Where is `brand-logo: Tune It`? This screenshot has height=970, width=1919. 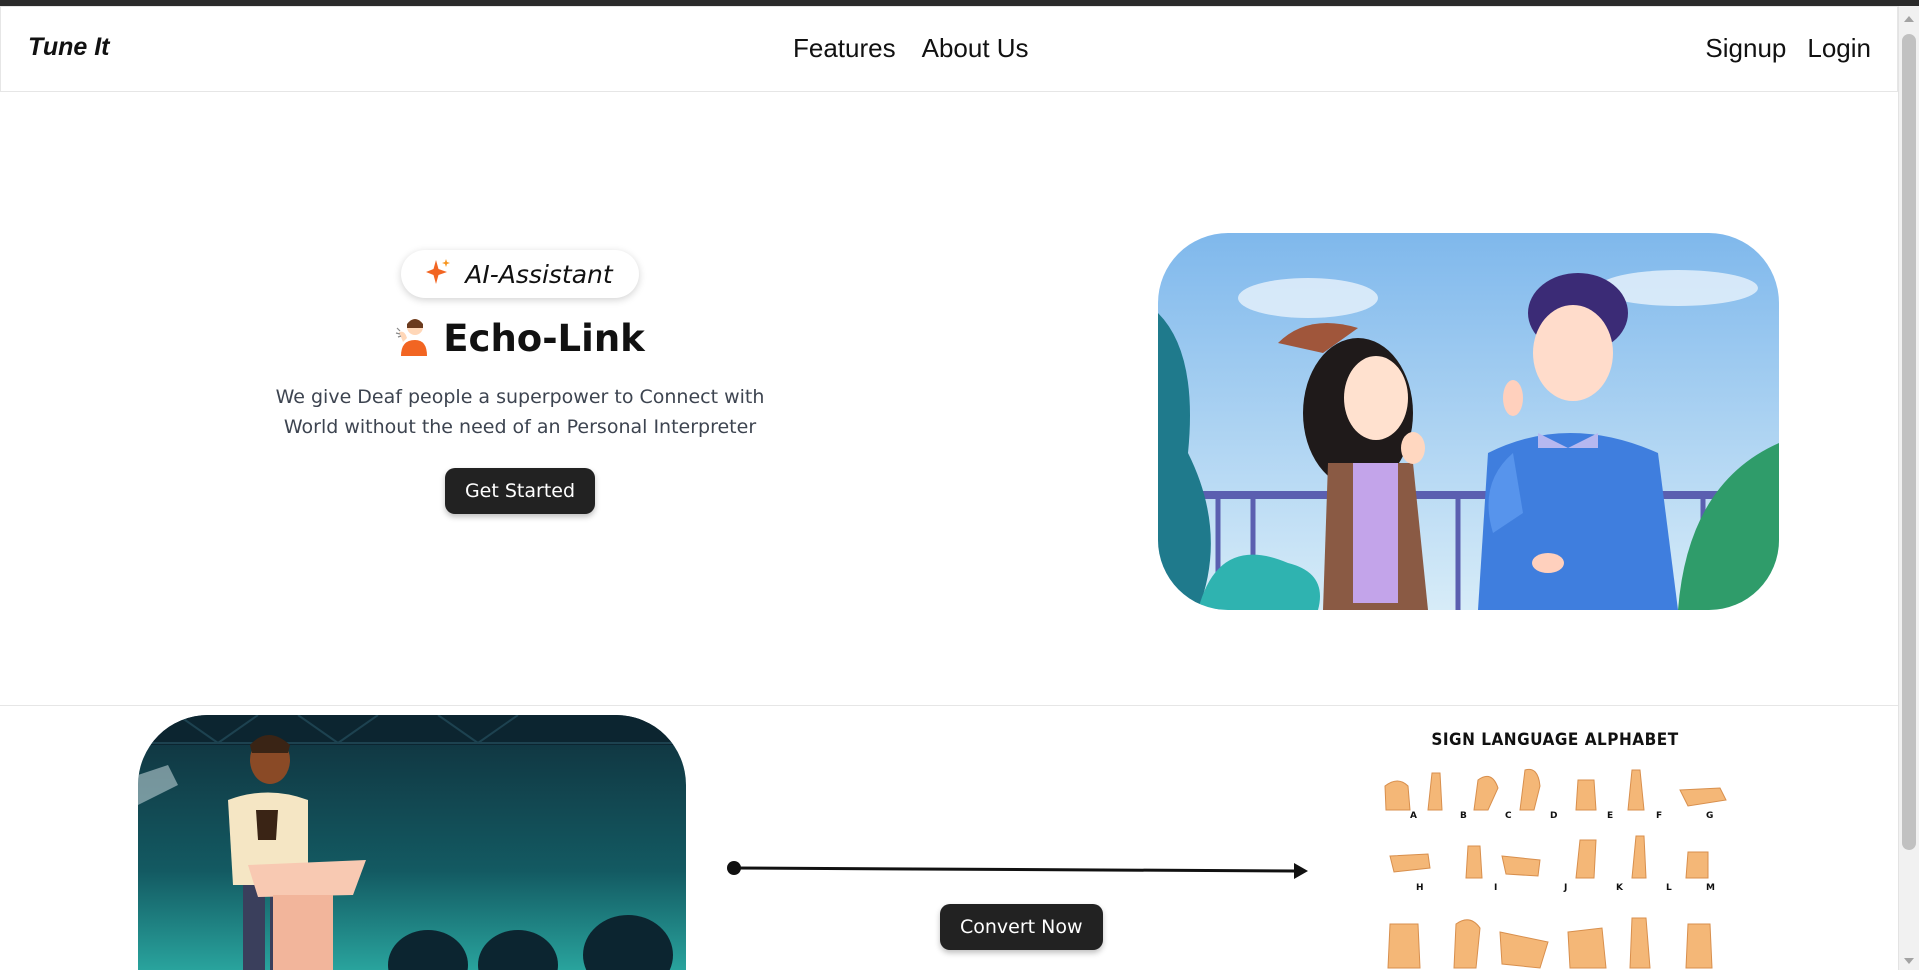
brand-logo: Tune It is located at coordinates (68, 47).